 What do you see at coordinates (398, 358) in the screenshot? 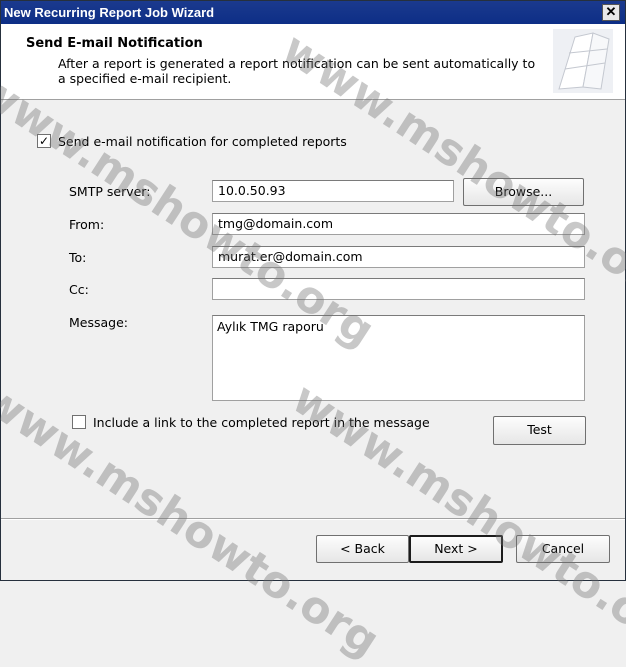
I see `message-textarea: Aylık TMG raporu` at bounding box center [398, 358].